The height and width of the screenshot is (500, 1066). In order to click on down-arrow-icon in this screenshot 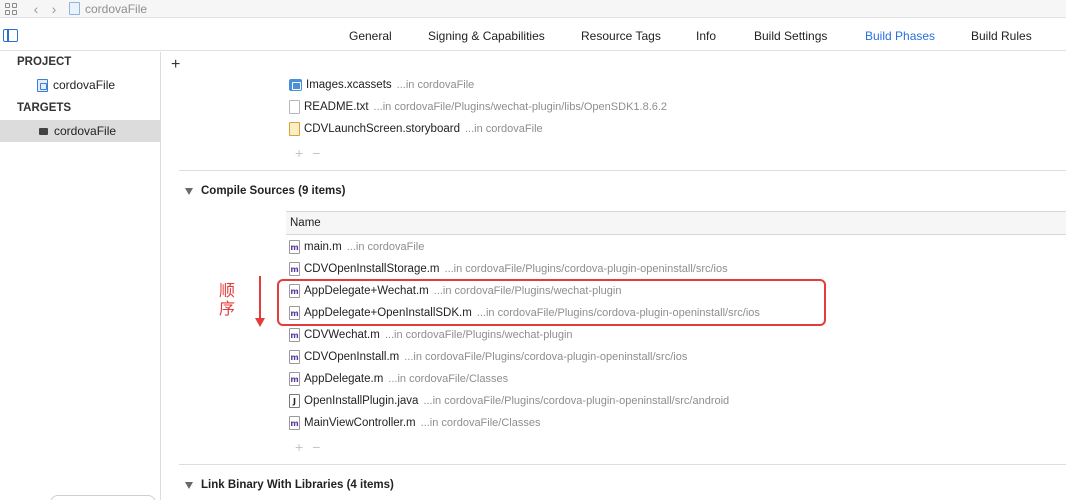, I will do `click(260, 301)`.